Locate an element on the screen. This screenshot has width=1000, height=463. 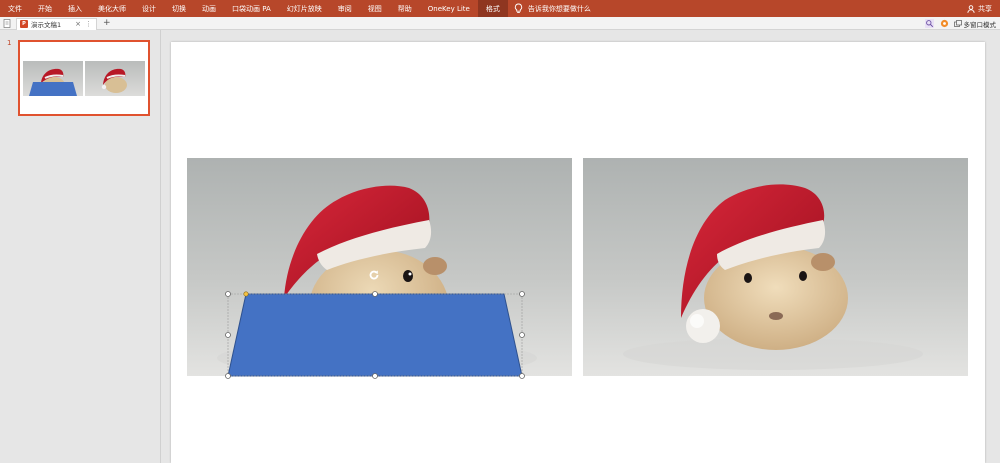
tab-menu-icon: ⋮ is located at coordinates (88, 24).